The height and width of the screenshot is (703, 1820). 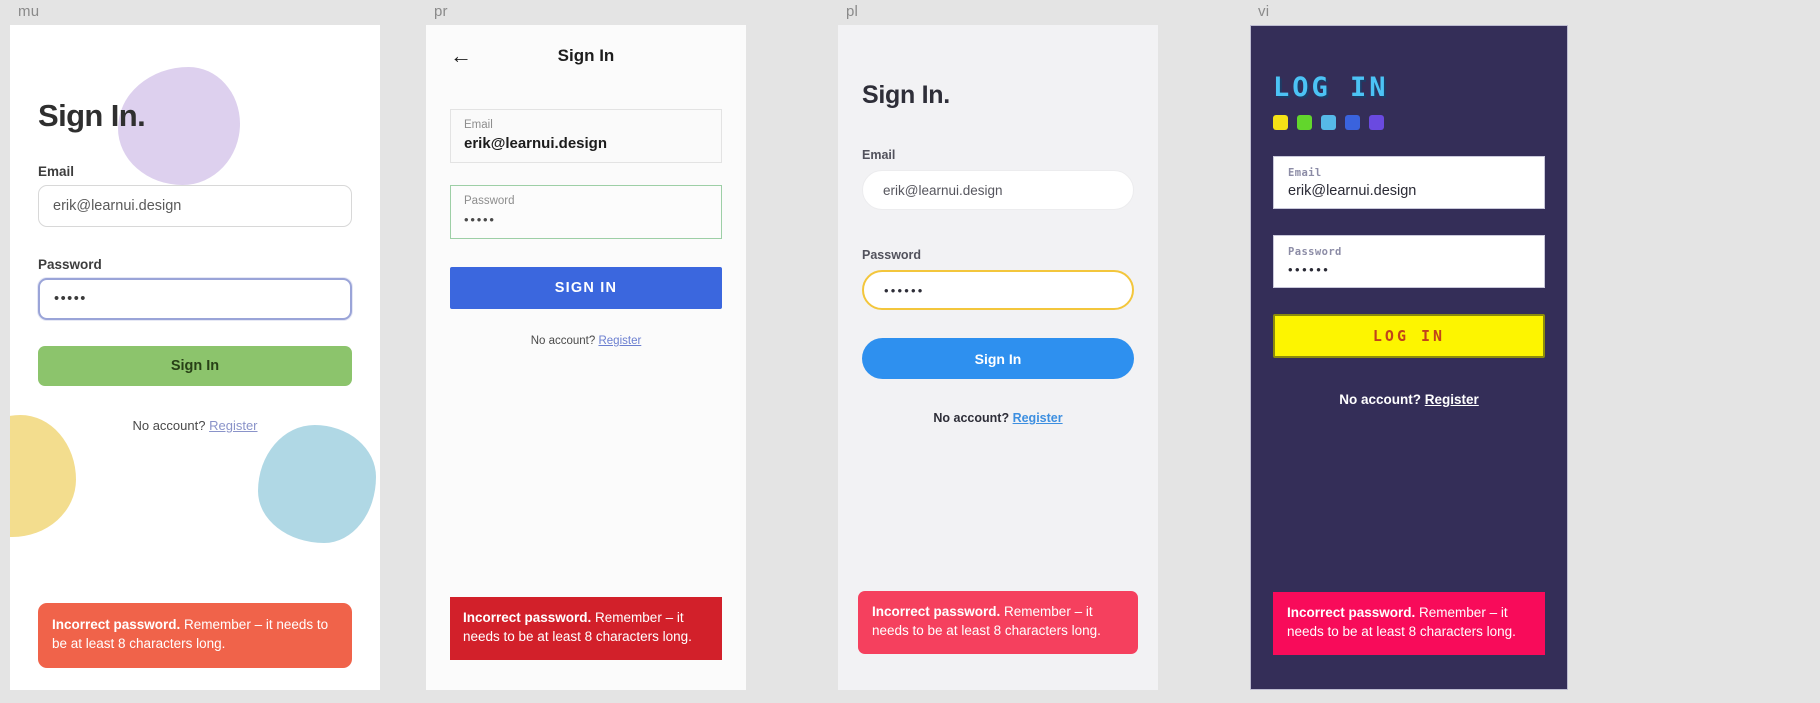 What do you see at coordinates (586, 288) in the screenshot?
I see `sign-in-button: SIGN IN` at bounding box center [586, 288].